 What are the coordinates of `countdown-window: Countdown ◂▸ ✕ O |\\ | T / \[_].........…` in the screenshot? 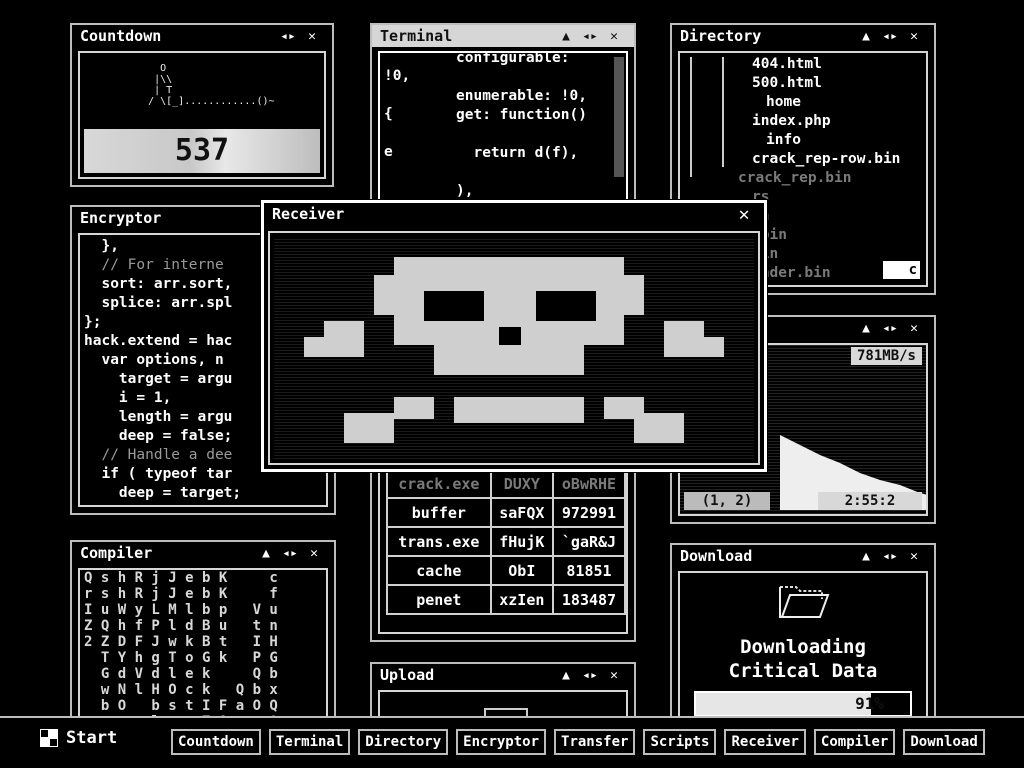 It's located at (202, 105).